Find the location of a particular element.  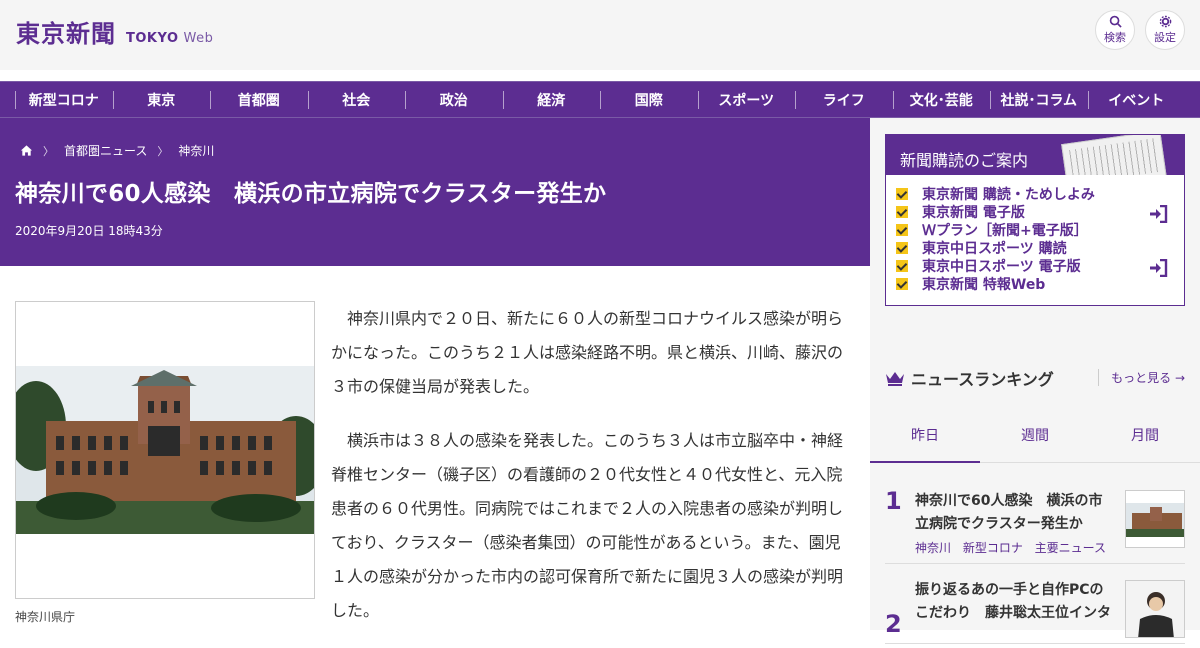

more-link-label: もっと見る is located at coordinates (1141, 378).